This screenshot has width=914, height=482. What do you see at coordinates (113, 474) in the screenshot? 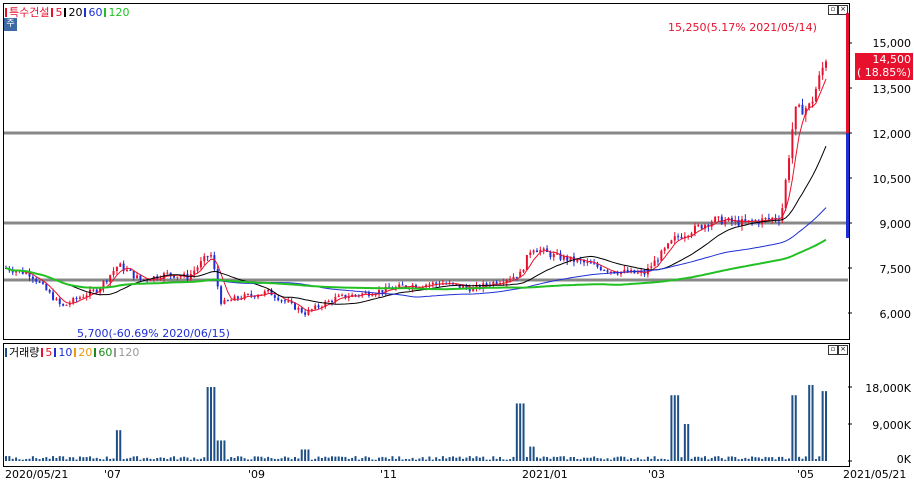
I see `x-tick-07: '07` at bounding box center [113, 474].